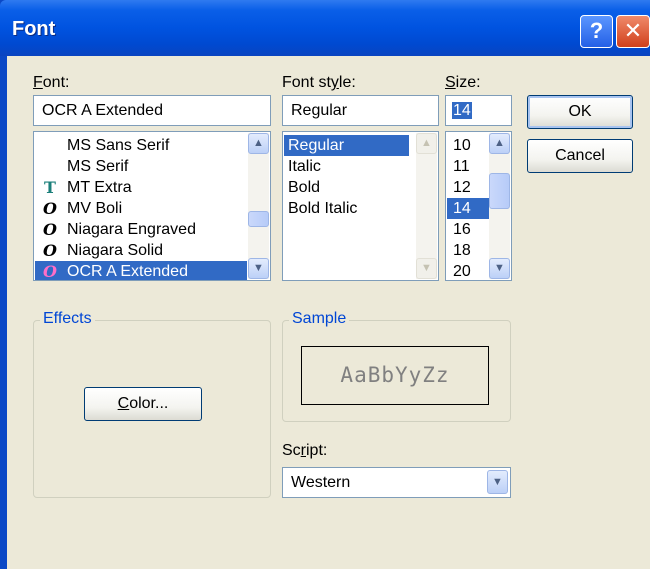  What do you see at coordinates (50, 187) in the screenshot?
I see `truetype-icon: T` at bounding box center [50, 187].